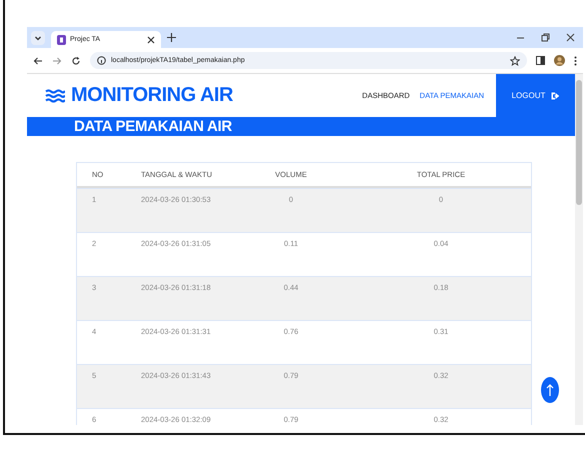  I want to click on reload-icon, so click(76, 61).